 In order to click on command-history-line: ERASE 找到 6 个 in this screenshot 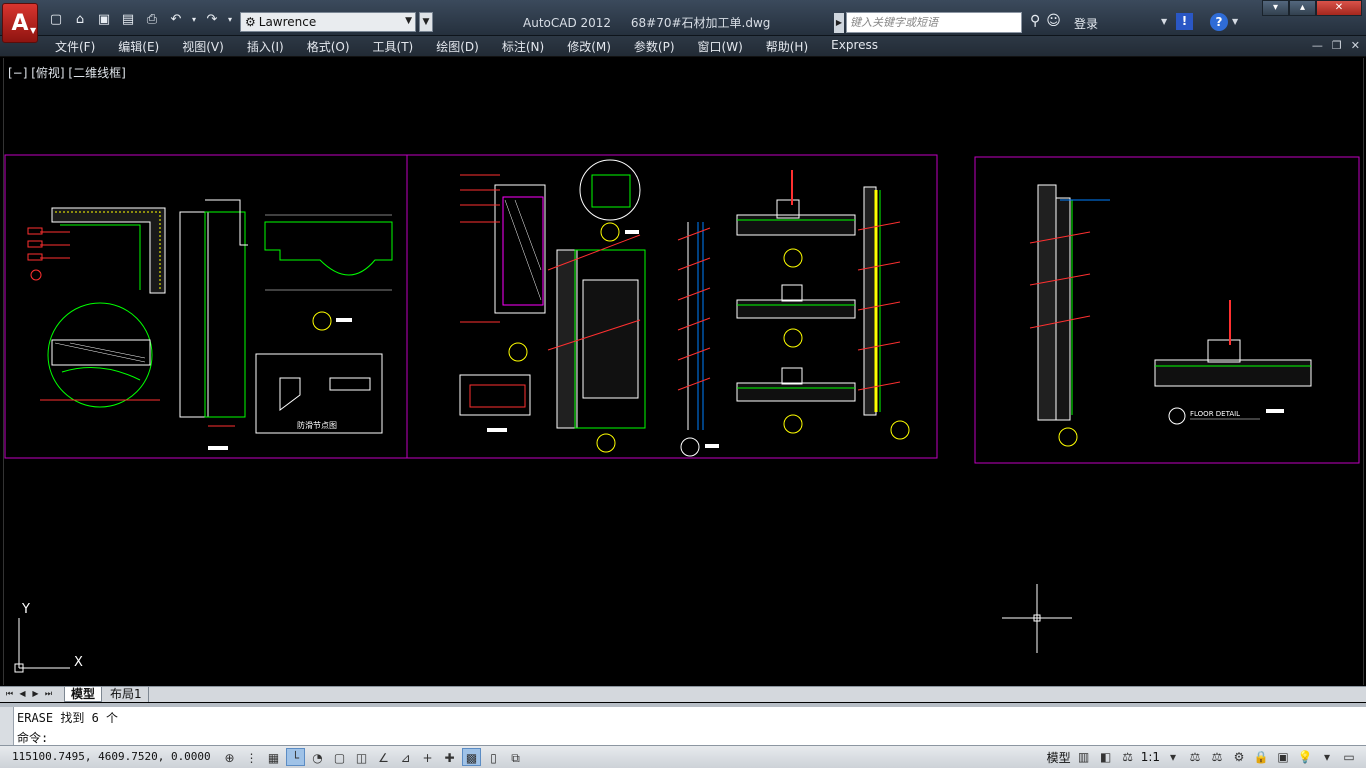, I will do `click(68, 718)`.